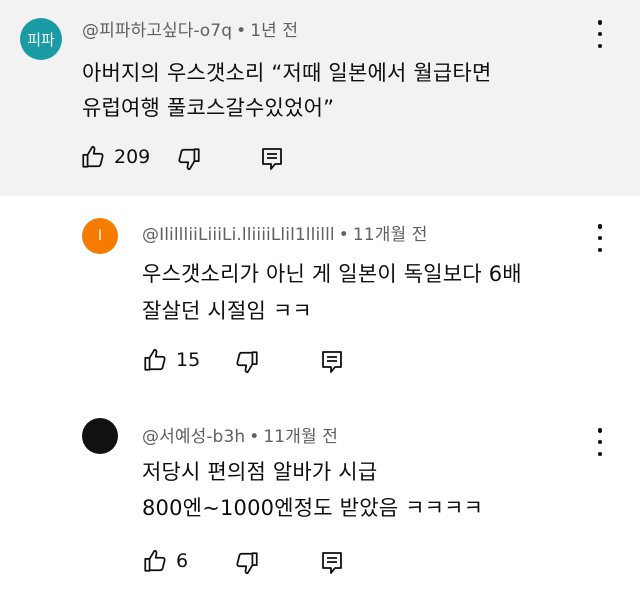  I want to click on comment-text-line: 아버지의 우스갯소리 “저때 일본에서 월급타면, so click(287, 73).